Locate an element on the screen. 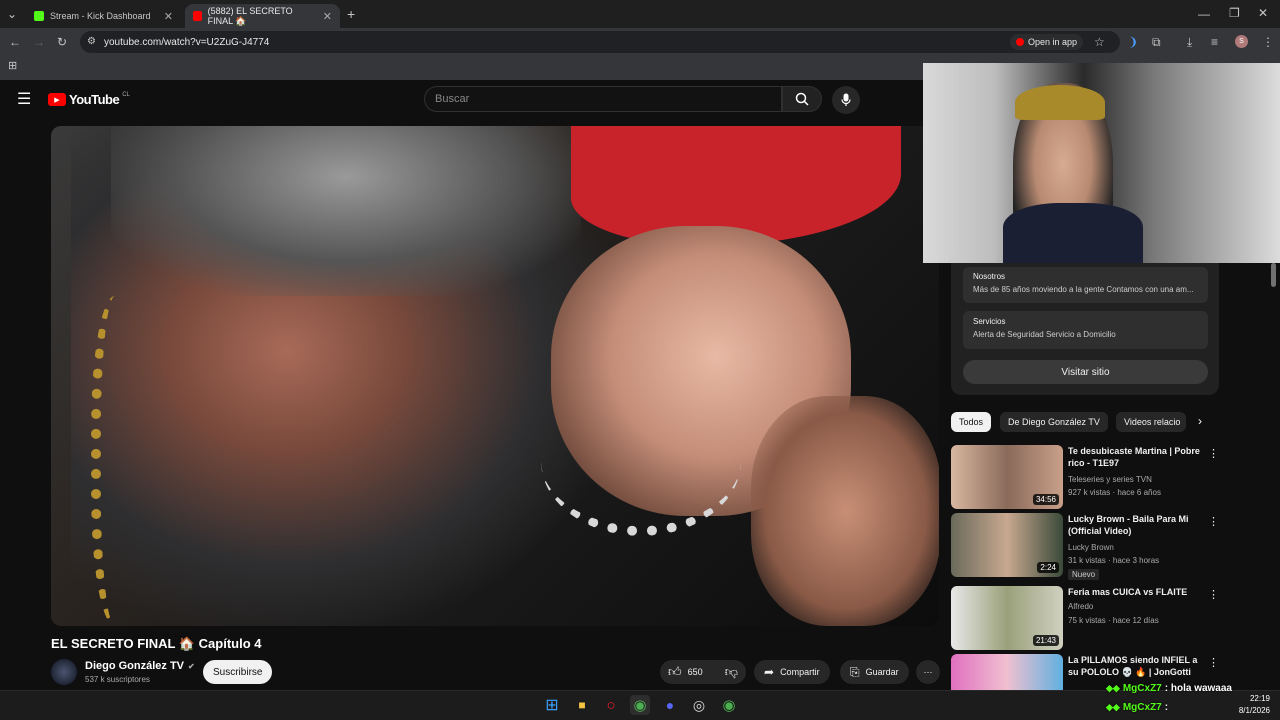 The image size is (1280, 720). chip-related: Videos relacio is located at coordinates (1151, 422).